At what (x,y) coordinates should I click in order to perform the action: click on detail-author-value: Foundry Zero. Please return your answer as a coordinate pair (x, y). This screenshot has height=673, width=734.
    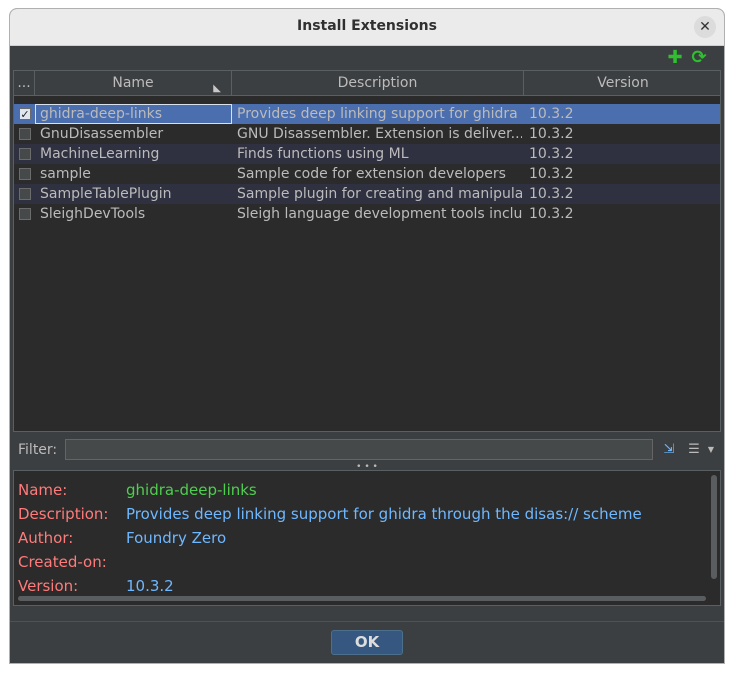
    Looking at the image, I should click on (176, 538).